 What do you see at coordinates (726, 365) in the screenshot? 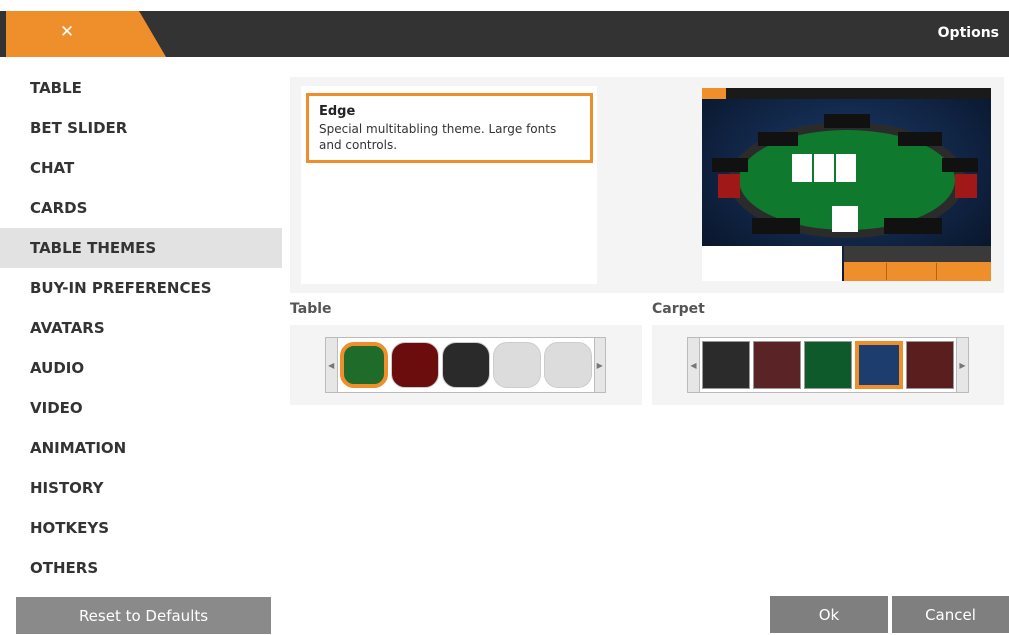
I see `carpet-swatch-black` at bounding box center [726, 365].